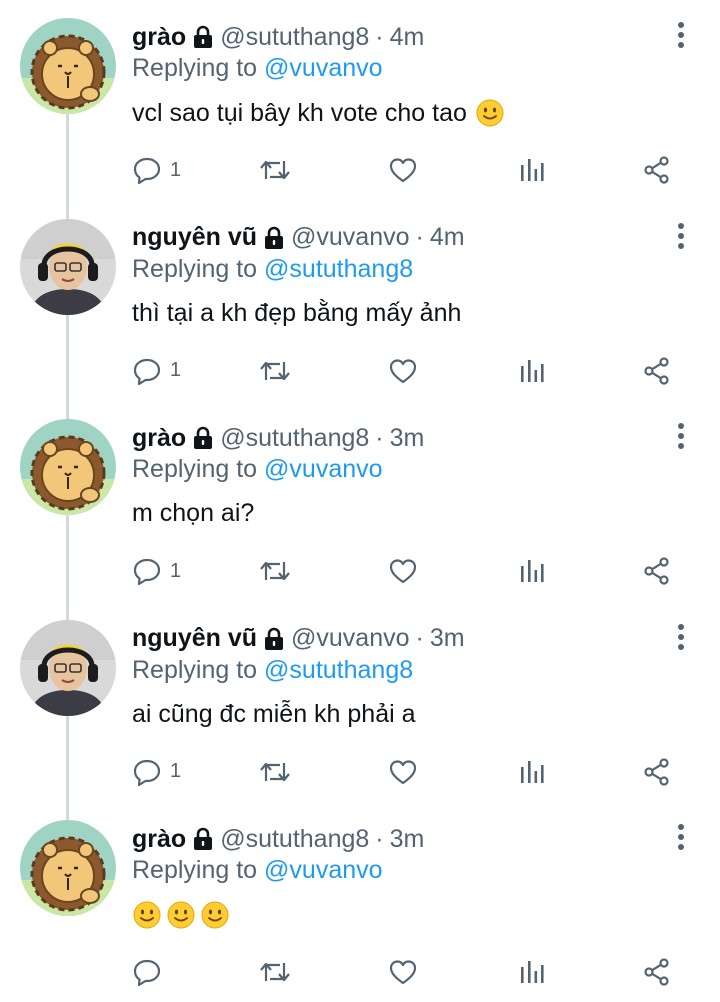  What do you see at coordinates (297, 312) in the screenshot?
I see `tweet-text-content: thì tại a kh đẹp bằng mấy ảnh` at bounding box center [297, 312].